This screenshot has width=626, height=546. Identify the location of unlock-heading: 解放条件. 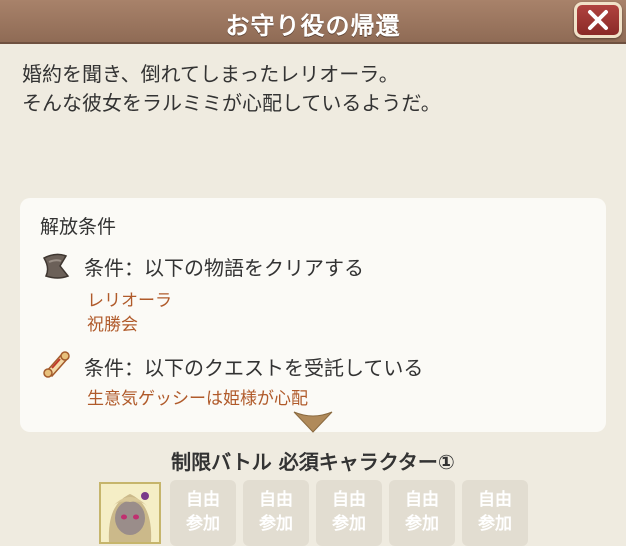
(78, 227).